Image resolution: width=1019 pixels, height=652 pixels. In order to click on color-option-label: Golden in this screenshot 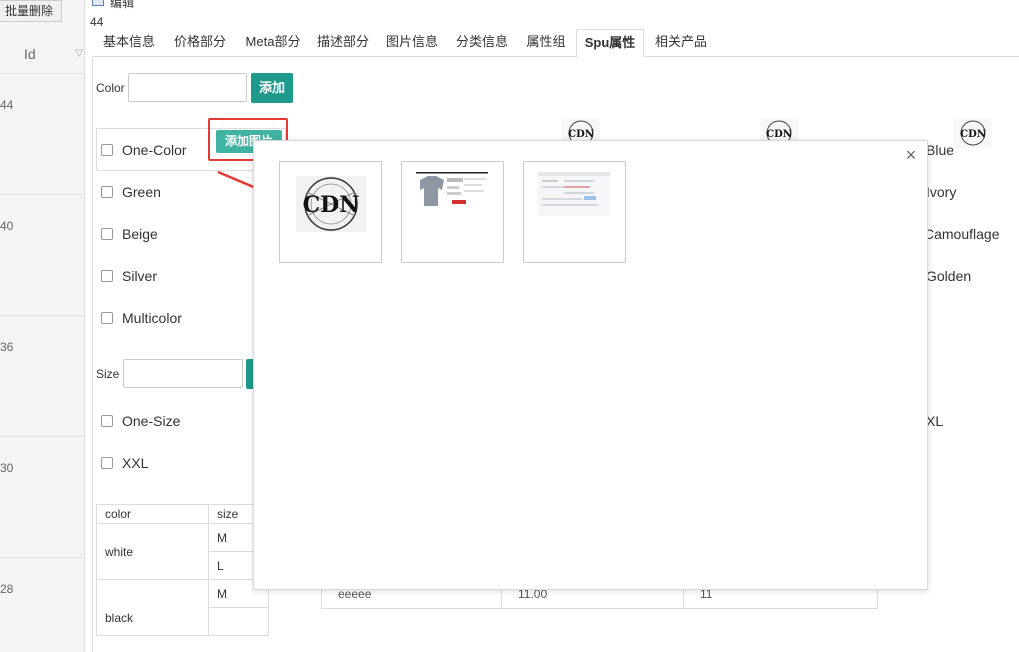, I will do `click(949, 276)`.